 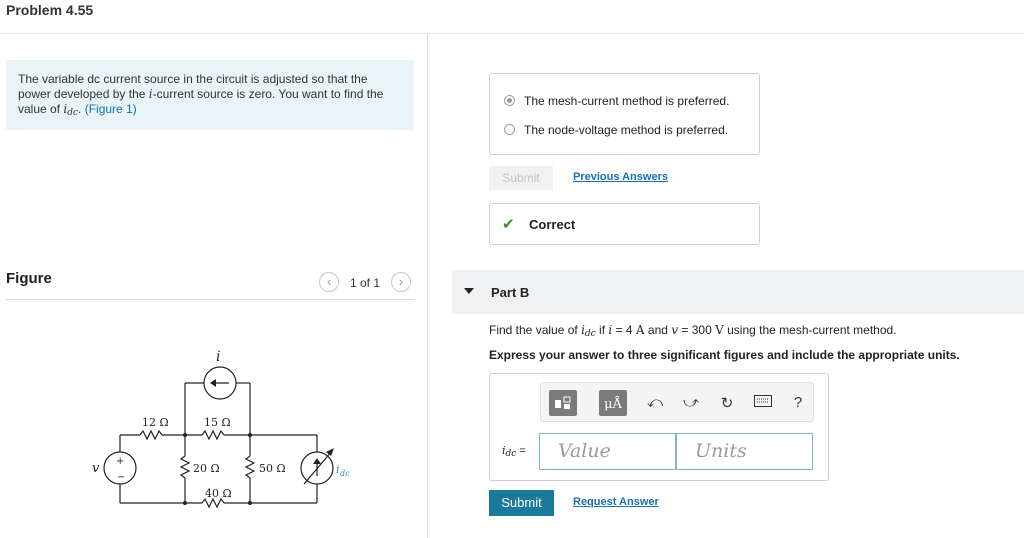 What do you see at coordinates (155, 422) in the screenshot?
I see `label-12-ohm: 12 Ω` at bounding box center [155, 422].